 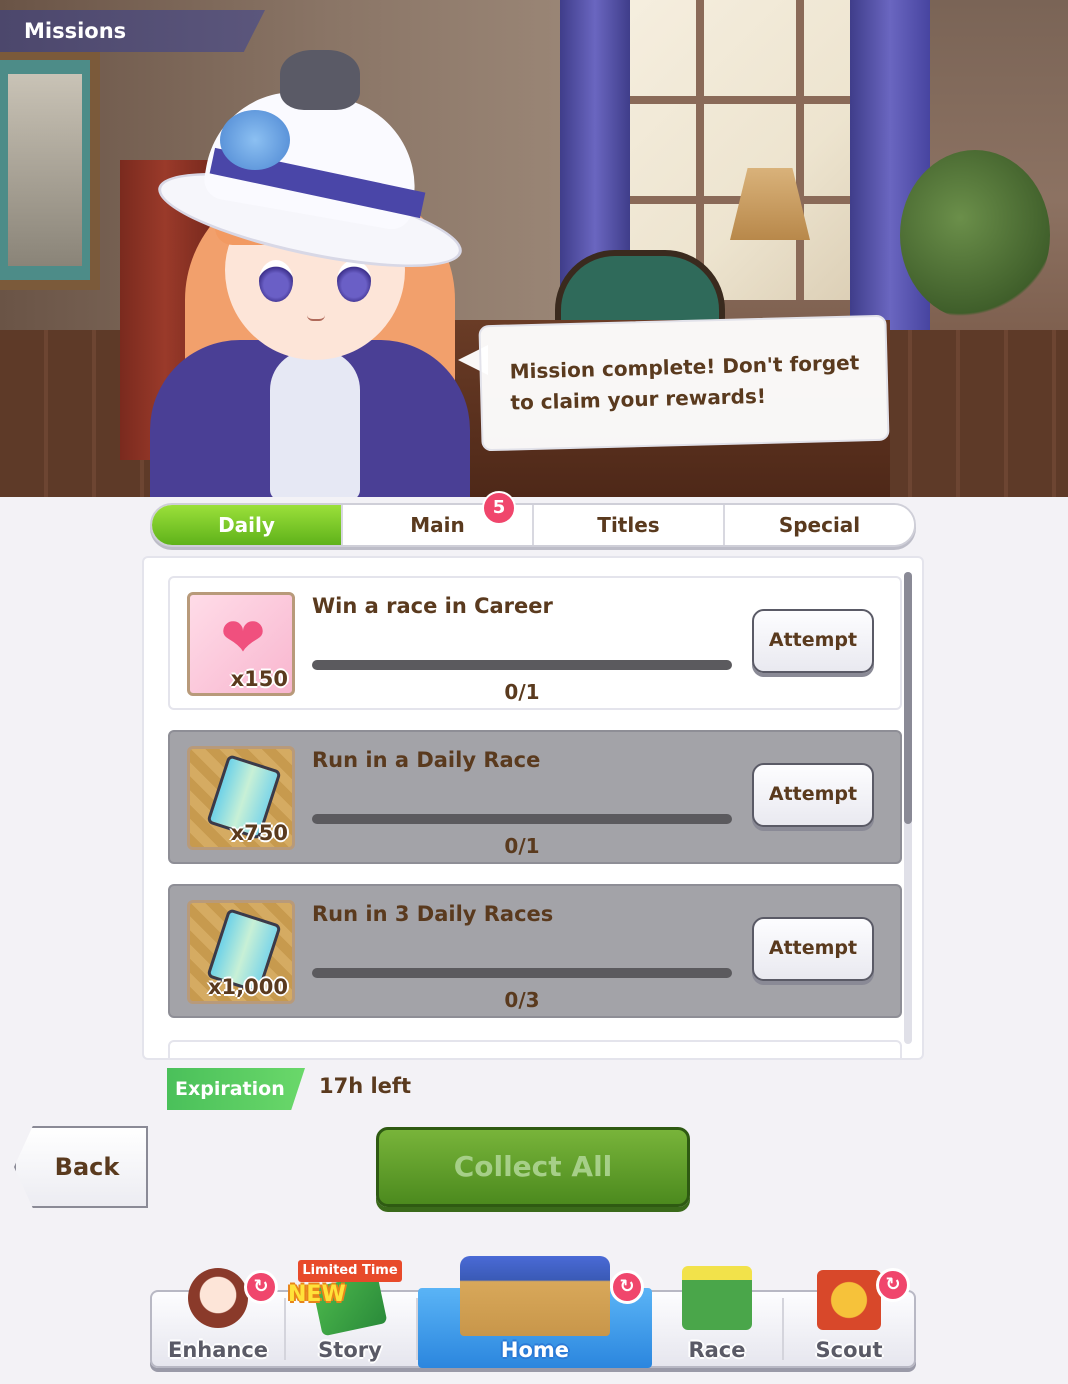 What do you see at coordinates (908, 698) in the screenshot?
I see `scrollbar-thumb` at bounding box center [908, 698].